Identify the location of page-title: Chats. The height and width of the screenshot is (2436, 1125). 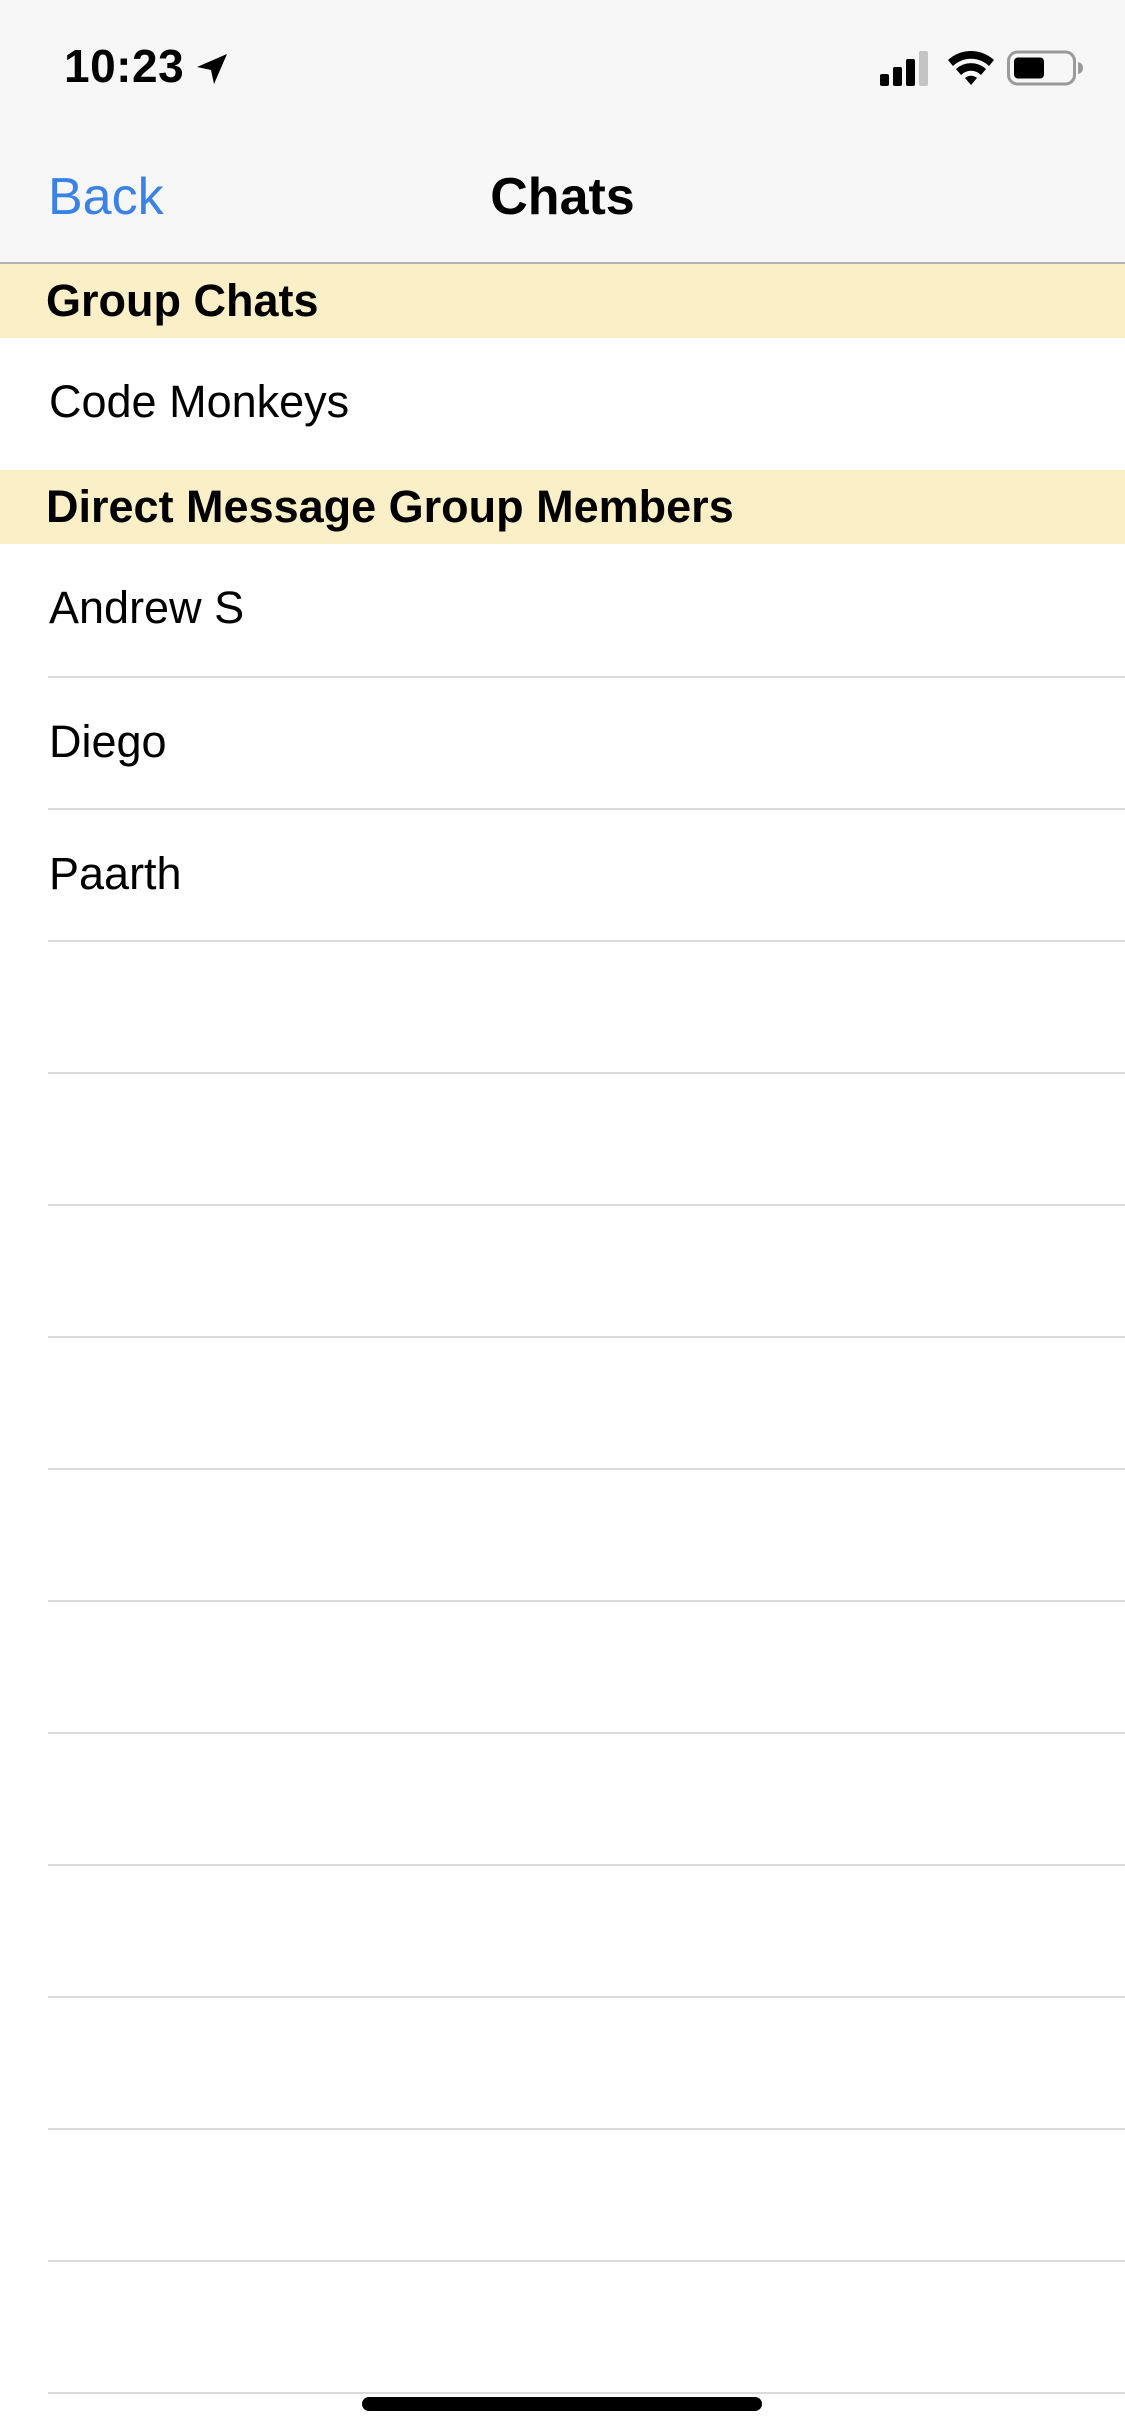
(562, 197).